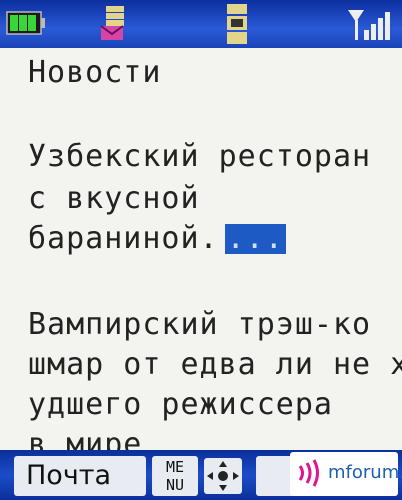 The height and width of the screenshot is (500, 402). What do you see at coordinates (25, 23) in the screenshot?
I see `battery-icon` at bounding box center [25, 23].